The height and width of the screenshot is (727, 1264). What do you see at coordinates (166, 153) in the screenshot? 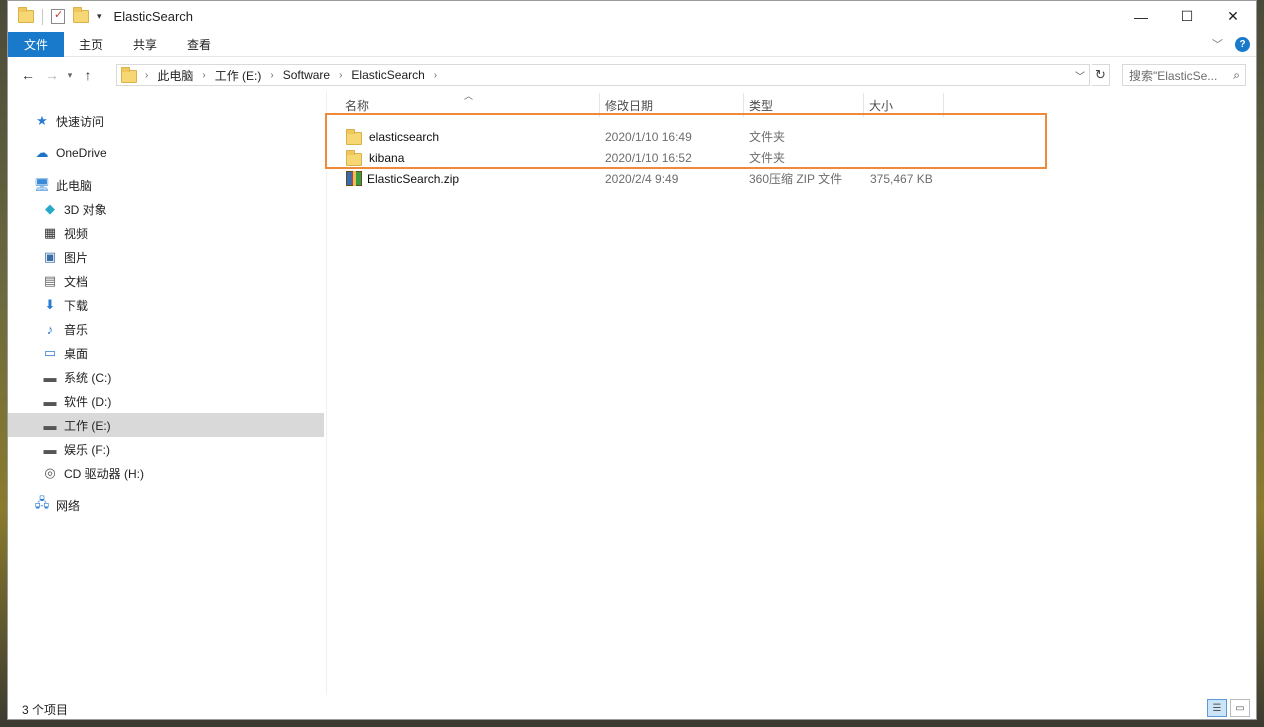
I see `nav-onedrive: ☁ OneDrive` at bounding box center [166, 153].